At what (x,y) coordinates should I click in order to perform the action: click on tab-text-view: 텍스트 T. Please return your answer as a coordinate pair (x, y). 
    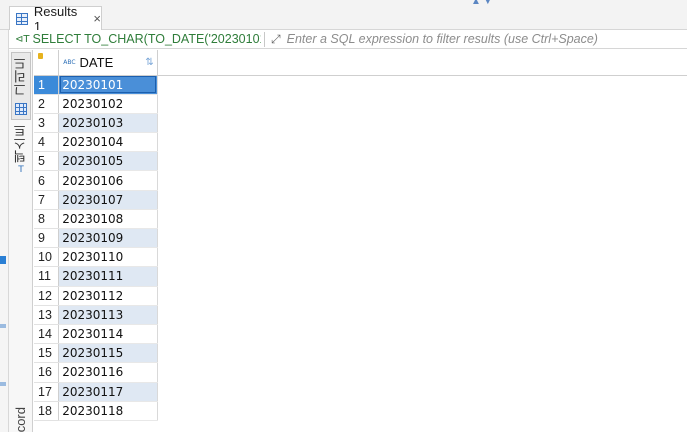
    Looking at the image, I should click on (21, 154).